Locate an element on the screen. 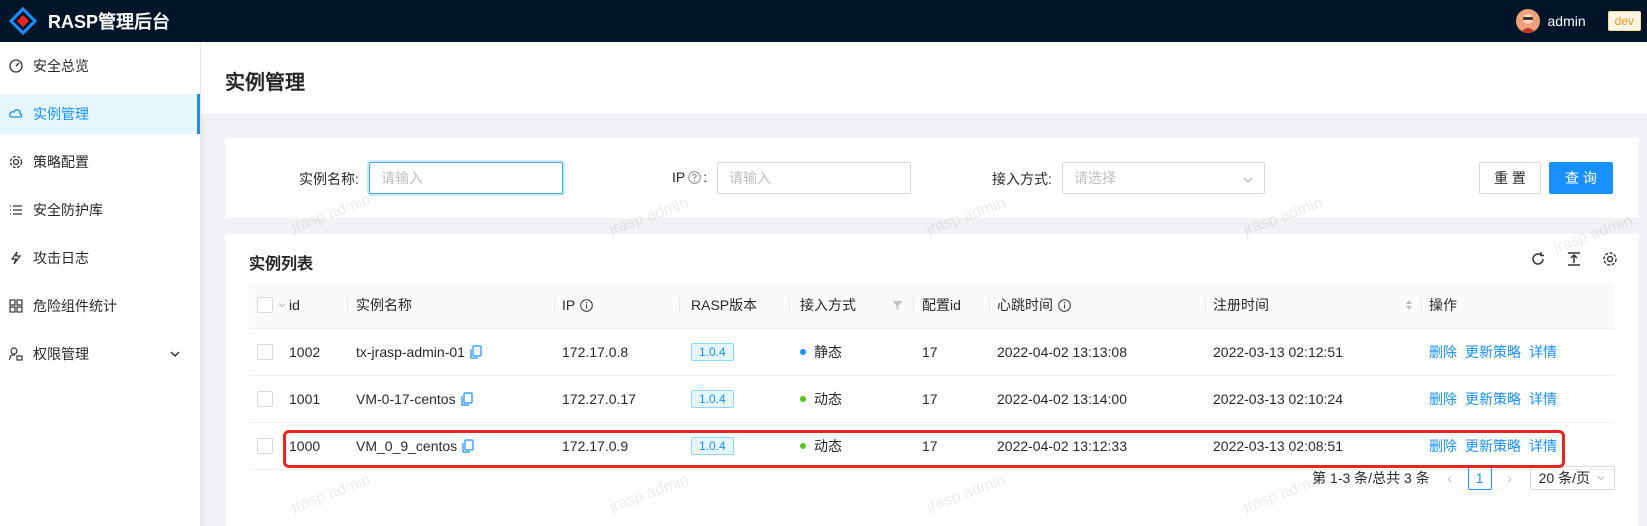 The image size is (1647, 526). access-mode-placeholder: 请选择 is located at coordinates (1095, 178).